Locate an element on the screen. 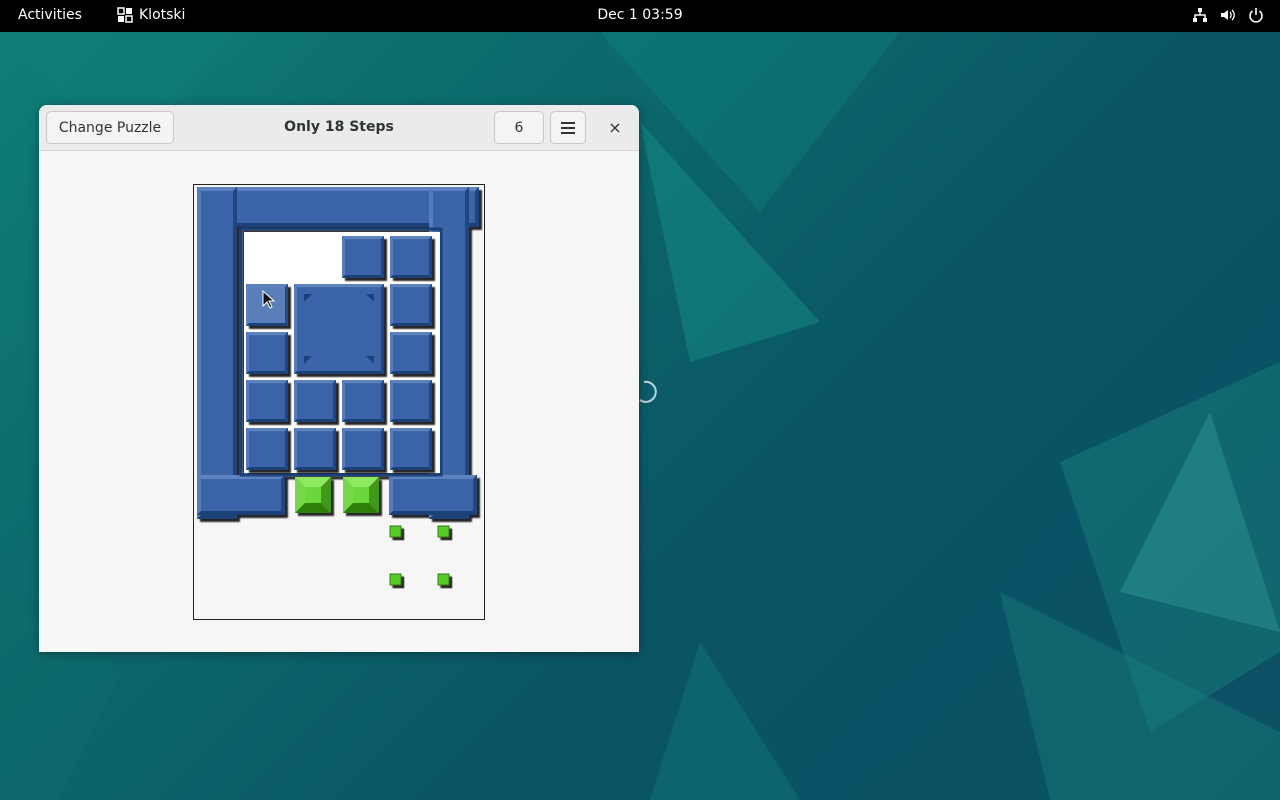 This screenshot has width=1280, height=800. board-canvas is located at coordinates (339, 402).